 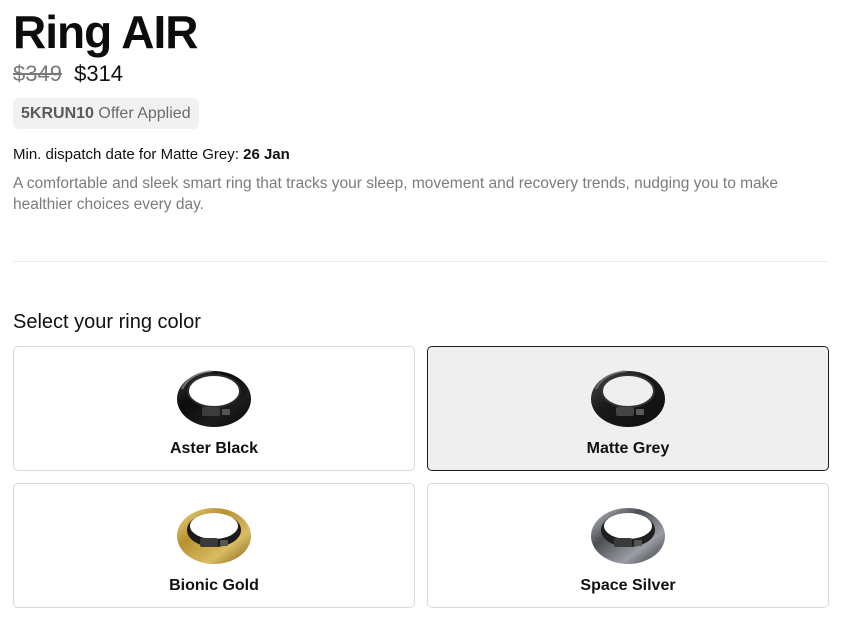 What do you see at coordinates (628, 448) in the screenshot?
I see `color-option-label: Matte Grey` at bounding box center [628, 448].